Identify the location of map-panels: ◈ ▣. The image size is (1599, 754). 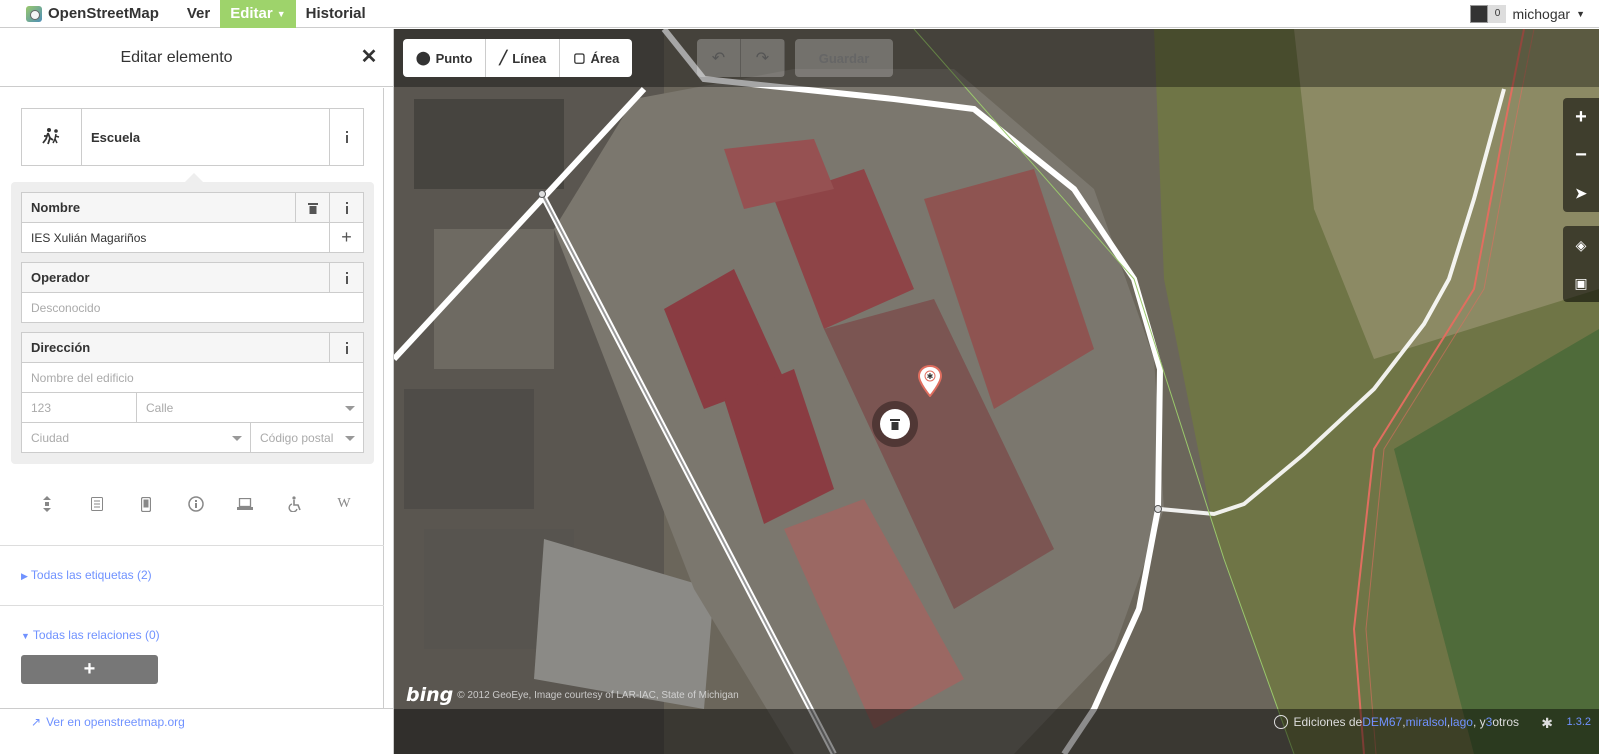
(1581, 264).